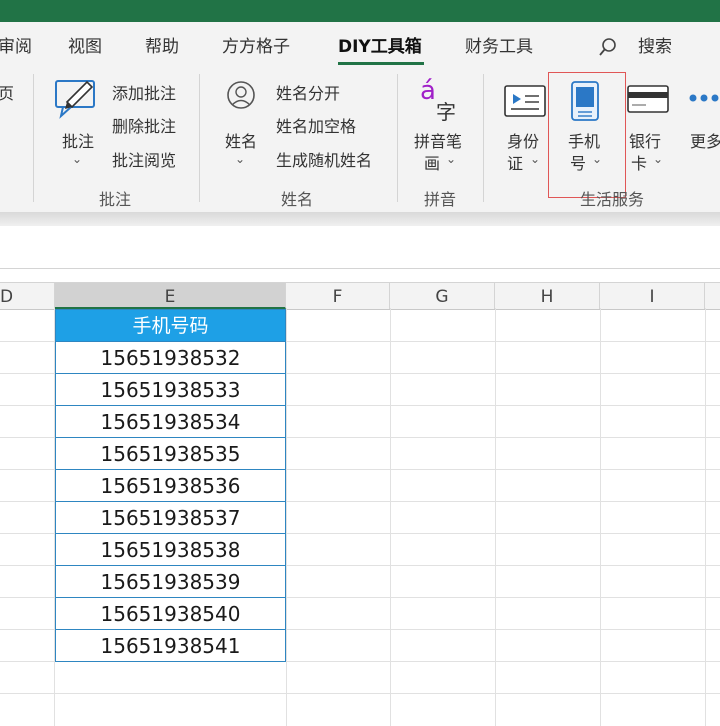  I want to click on partial-page-button: 页, so click(7, 92).